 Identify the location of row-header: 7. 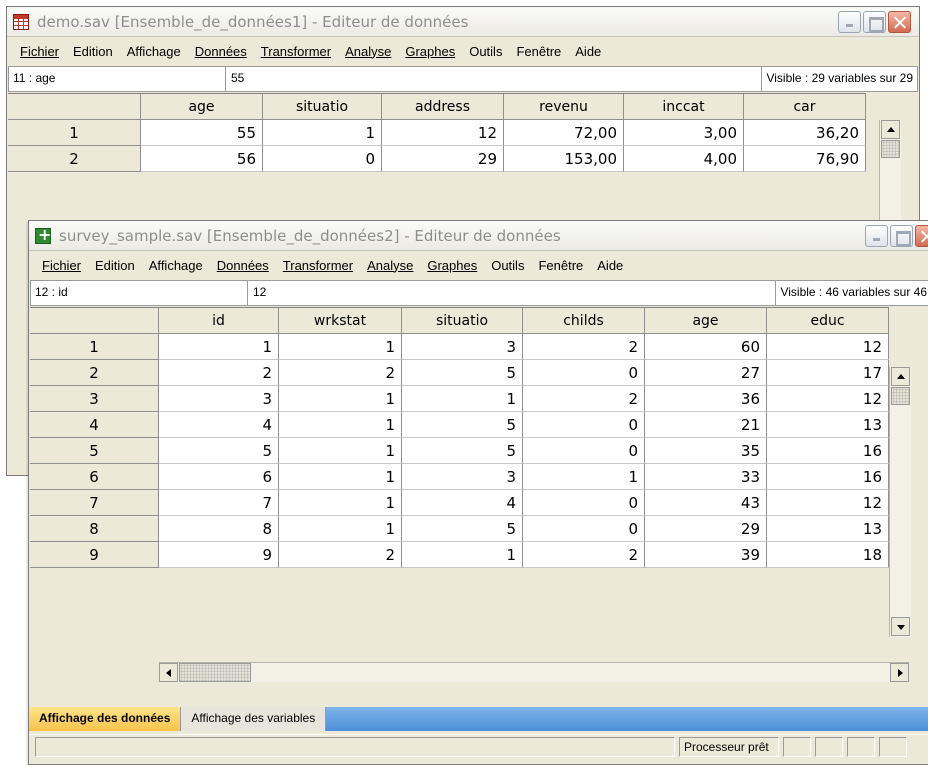
(94, 503).